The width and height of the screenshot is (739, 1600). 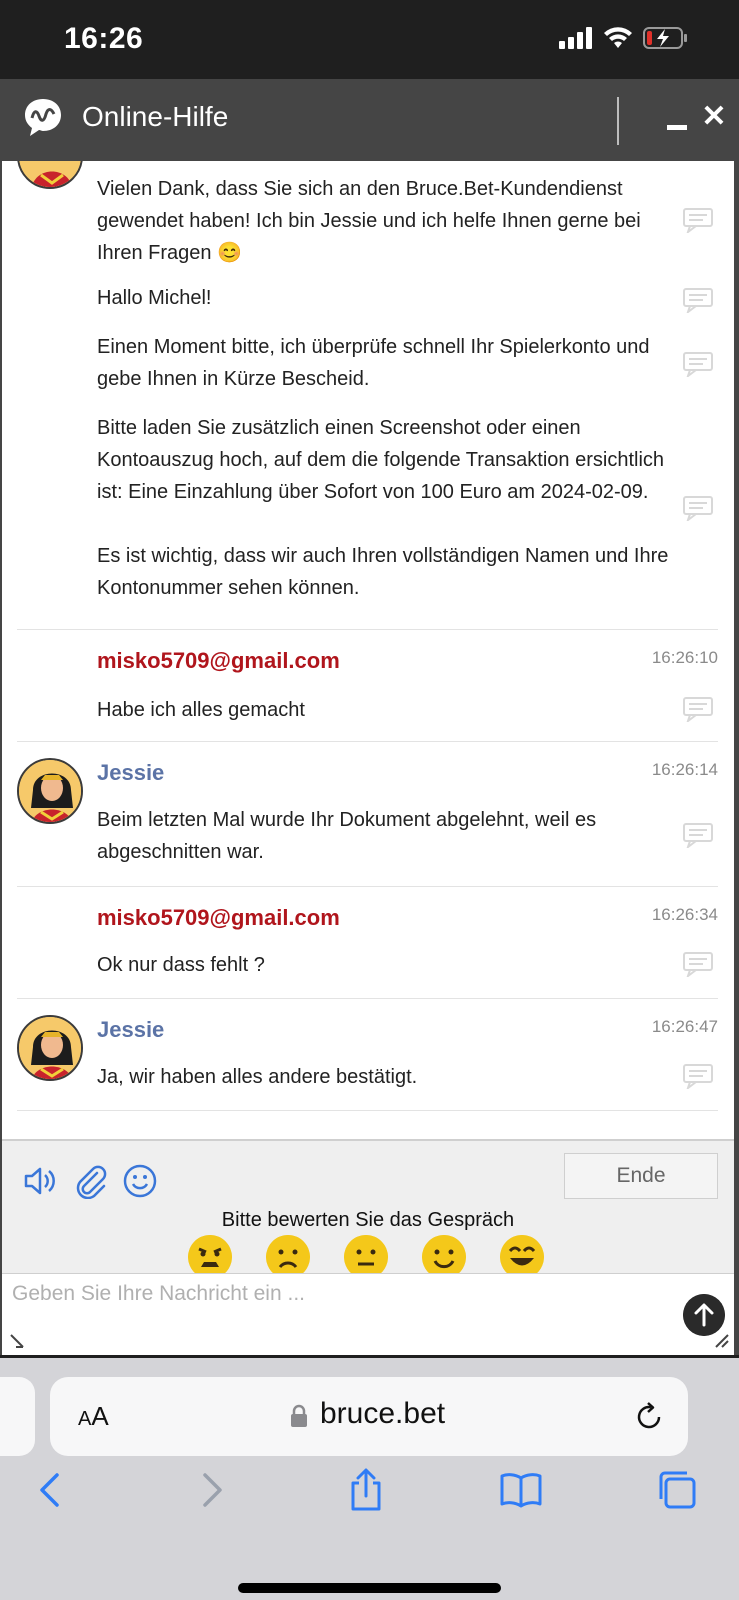 I want to click on message-time: 16:26:47, so click(x=684, y=1026).